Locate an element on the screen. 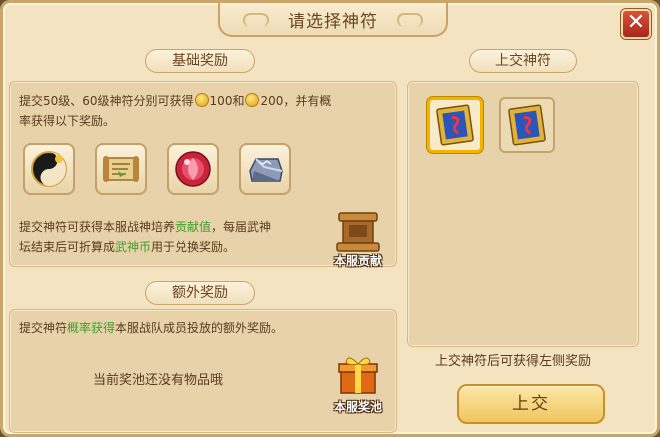 This screenshot has height=437, width=660. window-title: 请选择神符 is located at coordinates (333, 21).